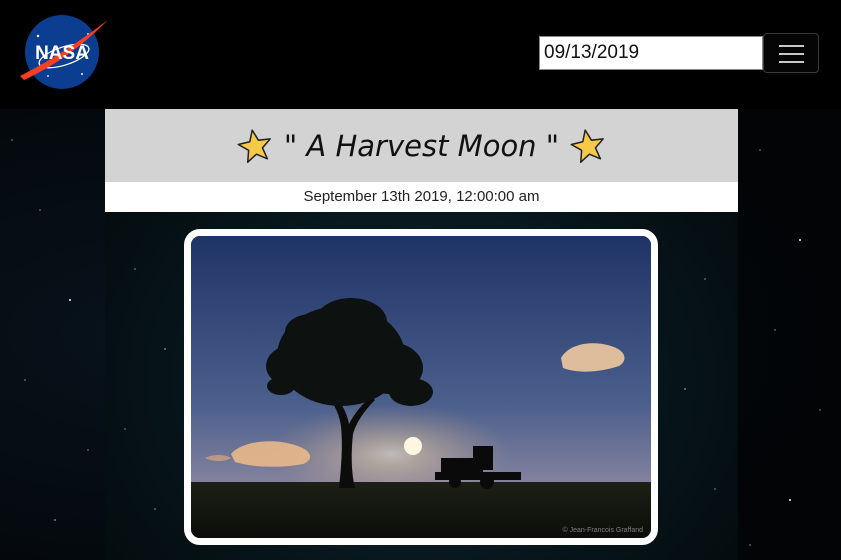  What do you see at coordinates (421, 197) in the screenshot?
I see `apod-date: September 13th 2019, 12:00:00 am` at bounding box center [421, 197].